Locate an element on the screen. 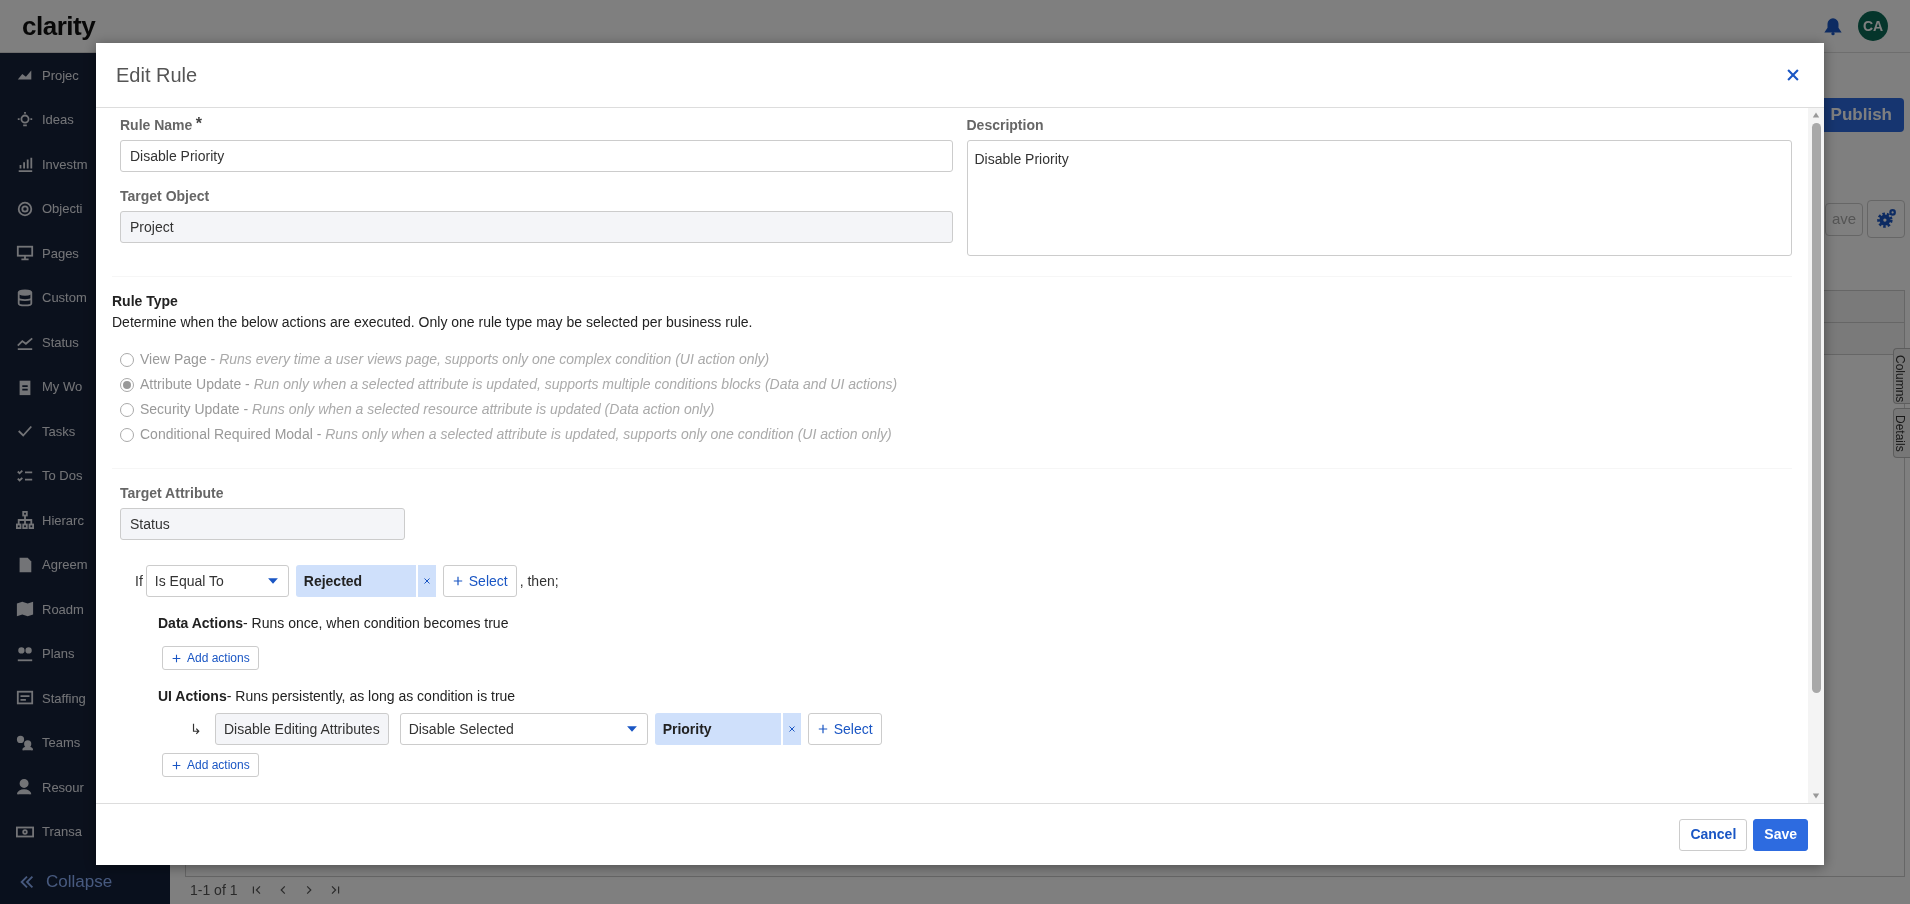 The width and height of the screenshot is (1910, 904). operator-dropdown: Is Equal To is located at coordinates (217, 581).